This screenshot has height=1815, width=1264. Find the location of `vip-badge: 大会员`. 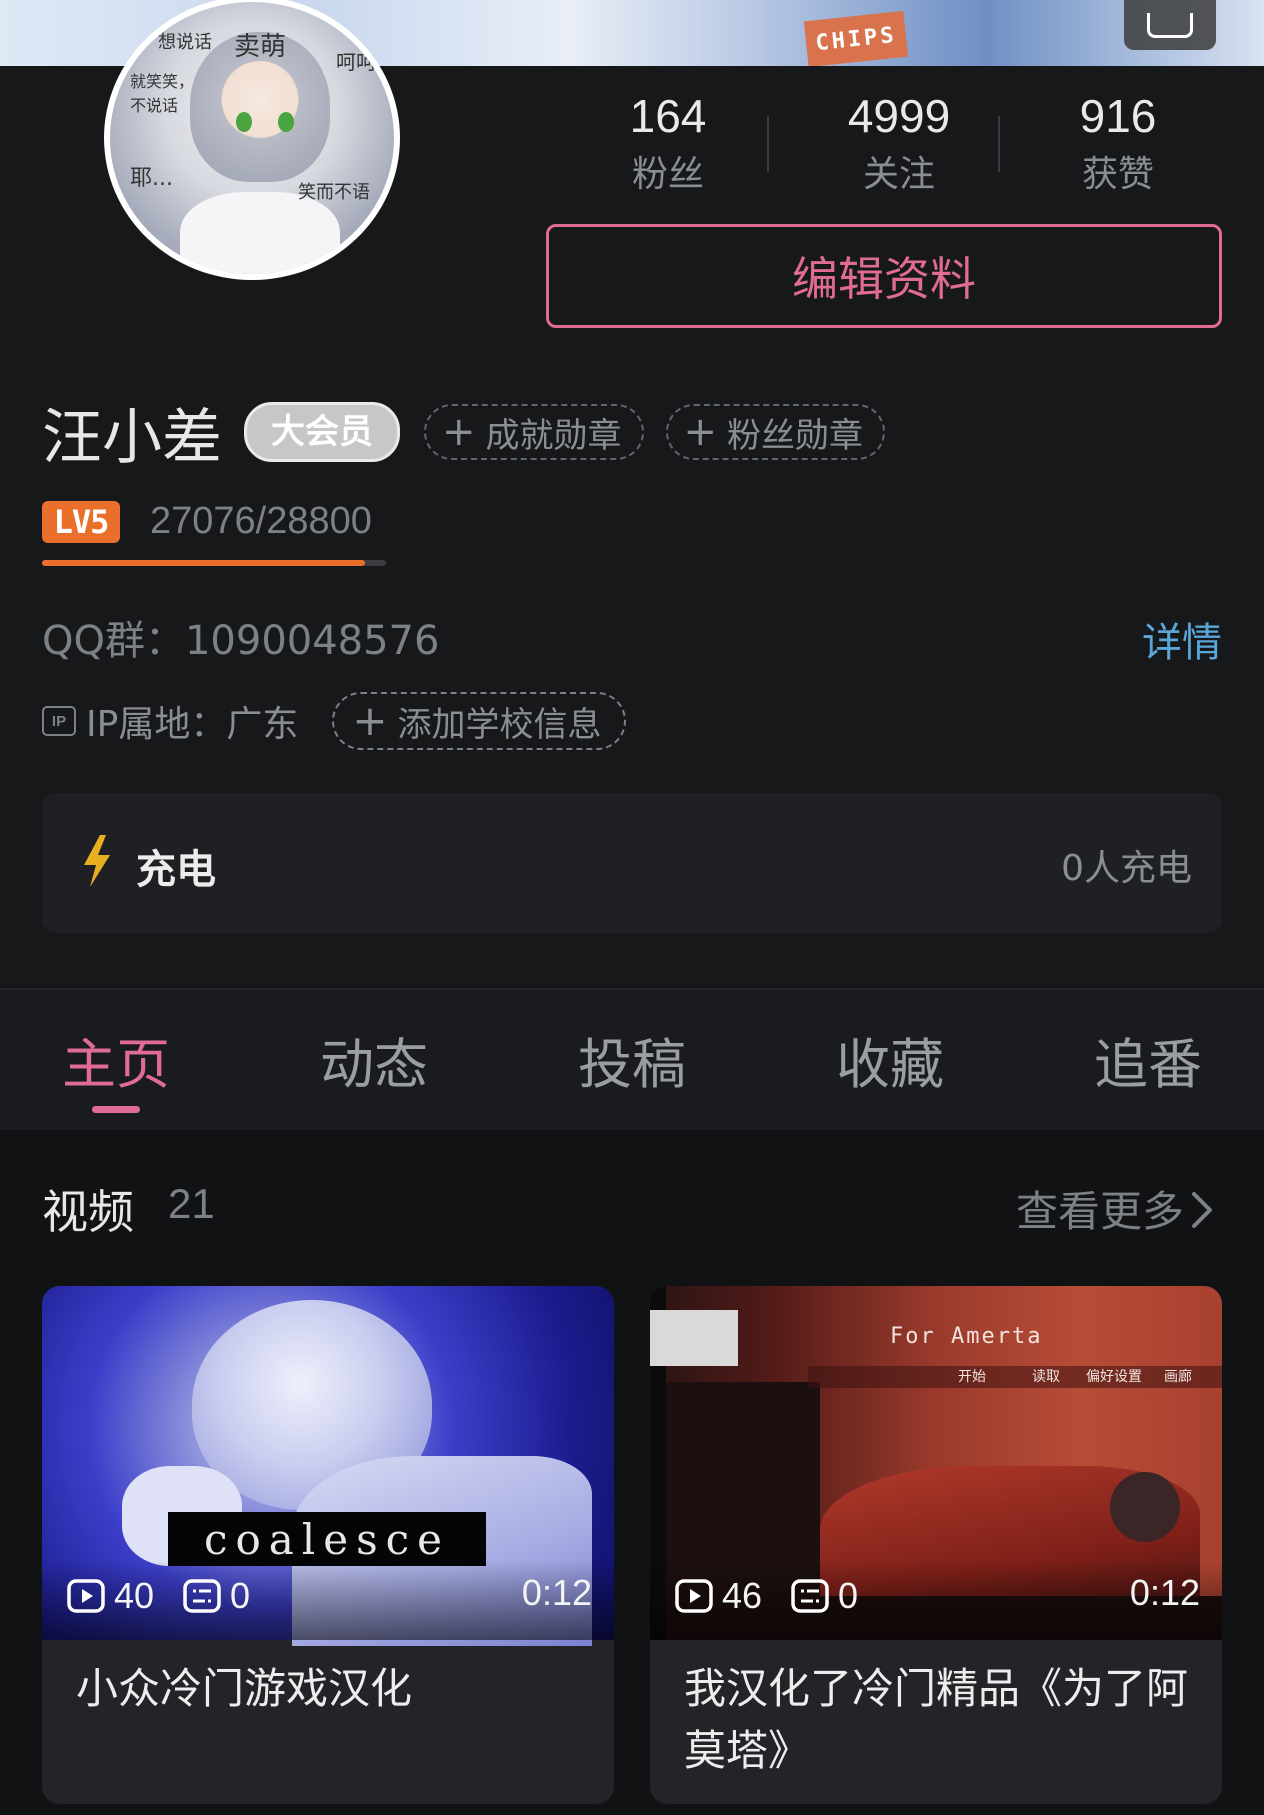

vip-badge: 大会员 is located at coordinates (322, 432).